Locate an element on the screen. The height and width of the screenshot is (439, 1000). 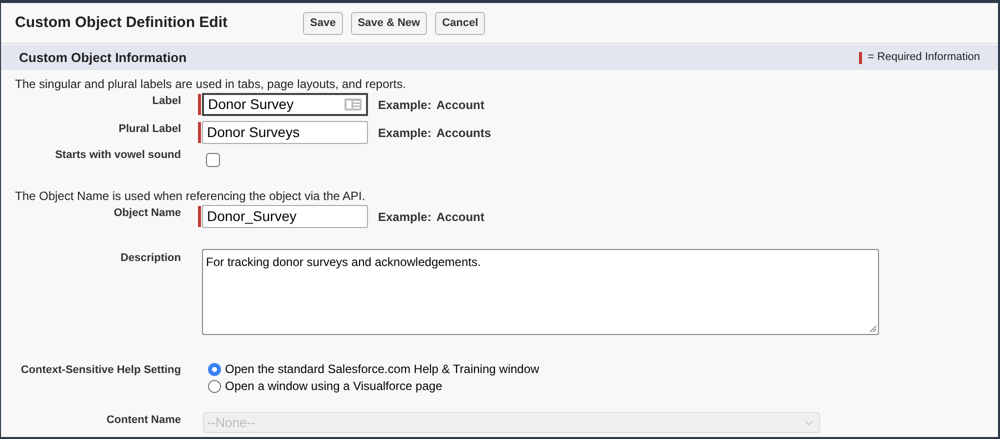
text-field: Donor Survey is located at coordinates (285, 104).